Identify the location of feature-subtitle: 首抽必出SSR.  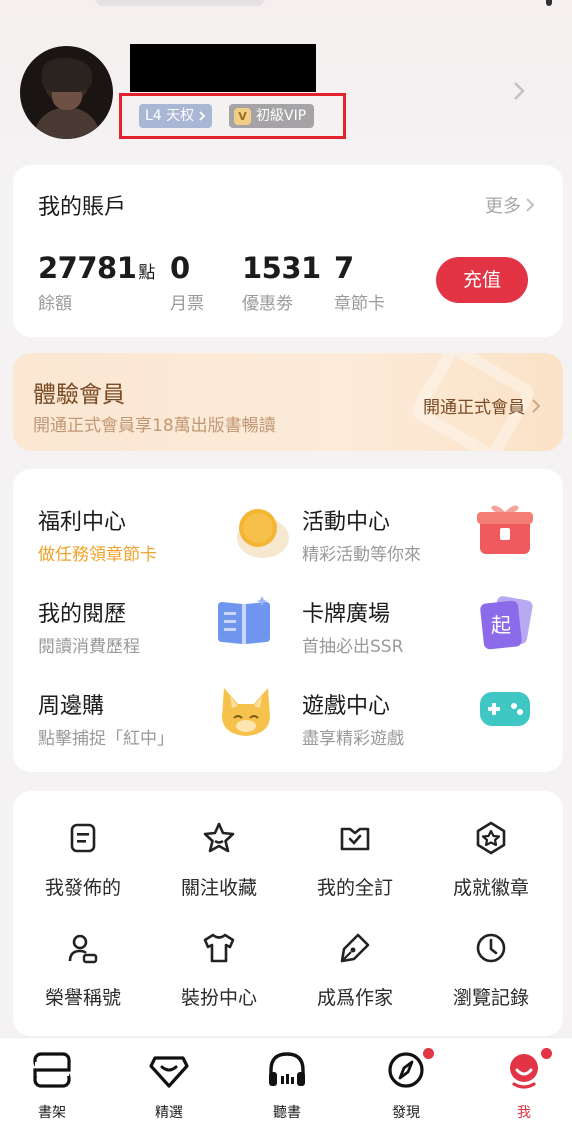
(353, 647).